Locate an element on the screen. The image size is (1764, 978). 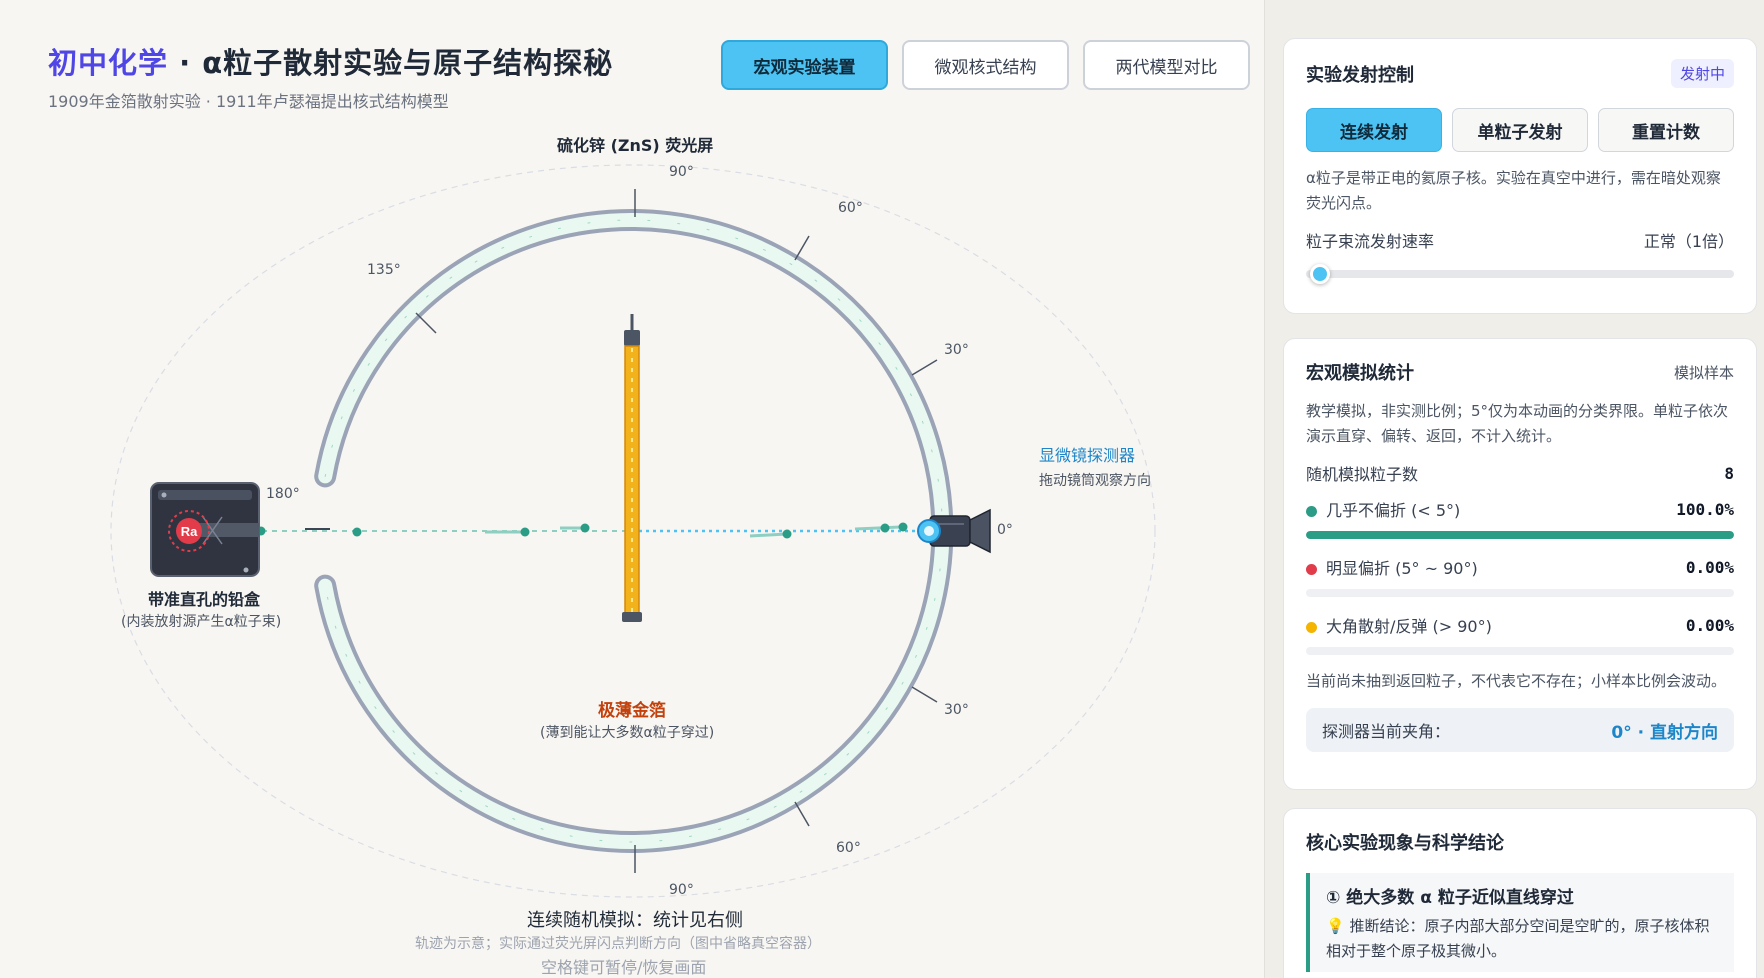
stat-row-rebound: 大角散射/反弹 (> 90°) 0.00% is located at coordinates (1520, 634).